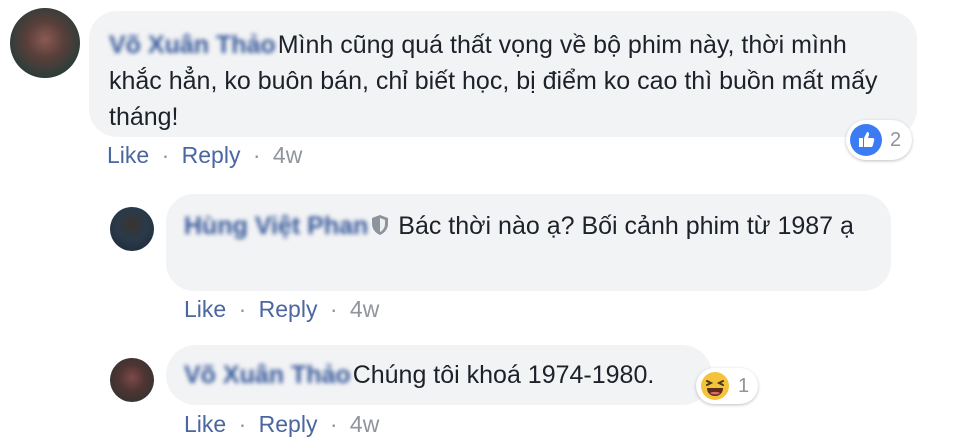 Image resolution: width=976 pixels, height=448 pixels. Describe the element at coordinates (192, 45) in the screenshot. I see `comment-author: Võ Xuân Thảo` at that location.